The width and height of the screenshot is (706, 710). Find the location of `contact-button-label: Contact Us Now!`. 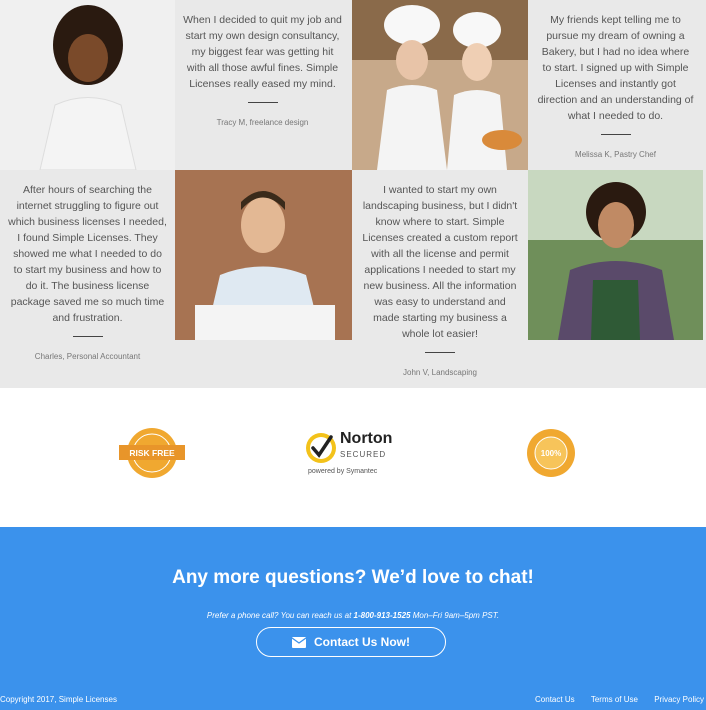

contact-button-label: Contact Us Now! is located at coordinates (362, 642).